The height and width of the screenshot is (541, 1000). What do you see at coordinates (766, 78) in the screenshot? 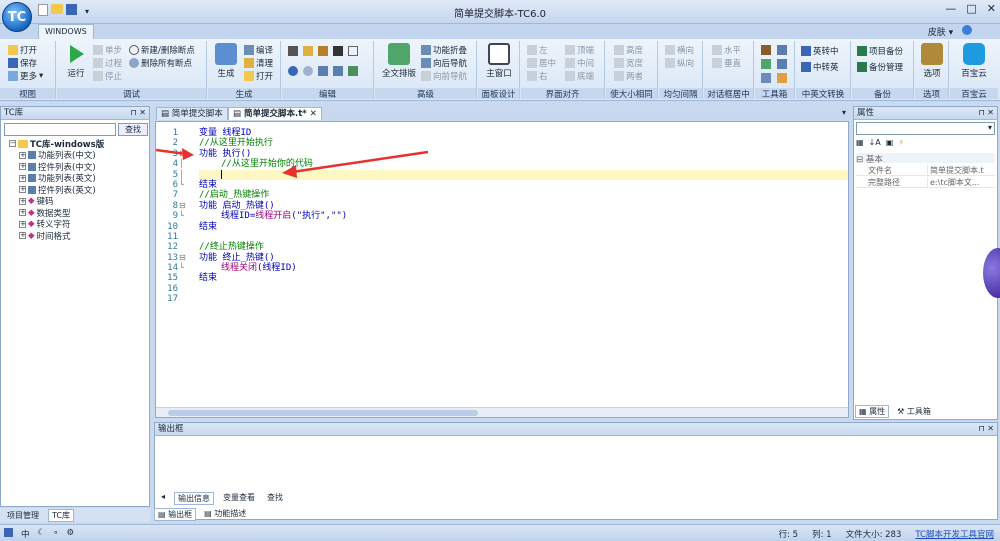
I see `table-icon` at bounding box center [766, 78].